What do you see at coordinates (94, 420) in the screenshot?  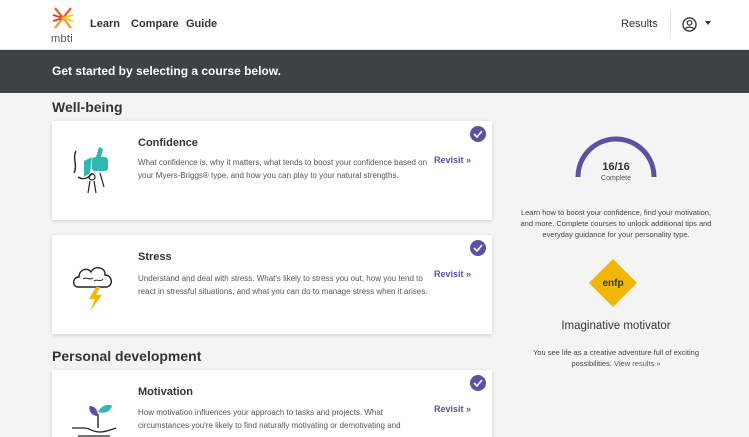 I see `sprout-hand-icon` at bounding box center [94, 420].